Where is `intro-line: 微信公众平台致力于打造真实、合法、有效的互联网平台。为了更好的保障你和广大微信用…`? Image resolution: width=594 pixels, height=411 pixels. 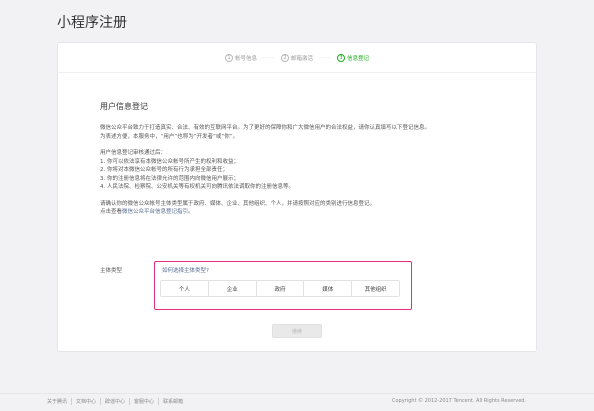 intro-line: 微信公众平台致力于打造真实、合法、有效的互联网平台。为了更好的保障你和广大微信用… is located at coordinates (265, 128).